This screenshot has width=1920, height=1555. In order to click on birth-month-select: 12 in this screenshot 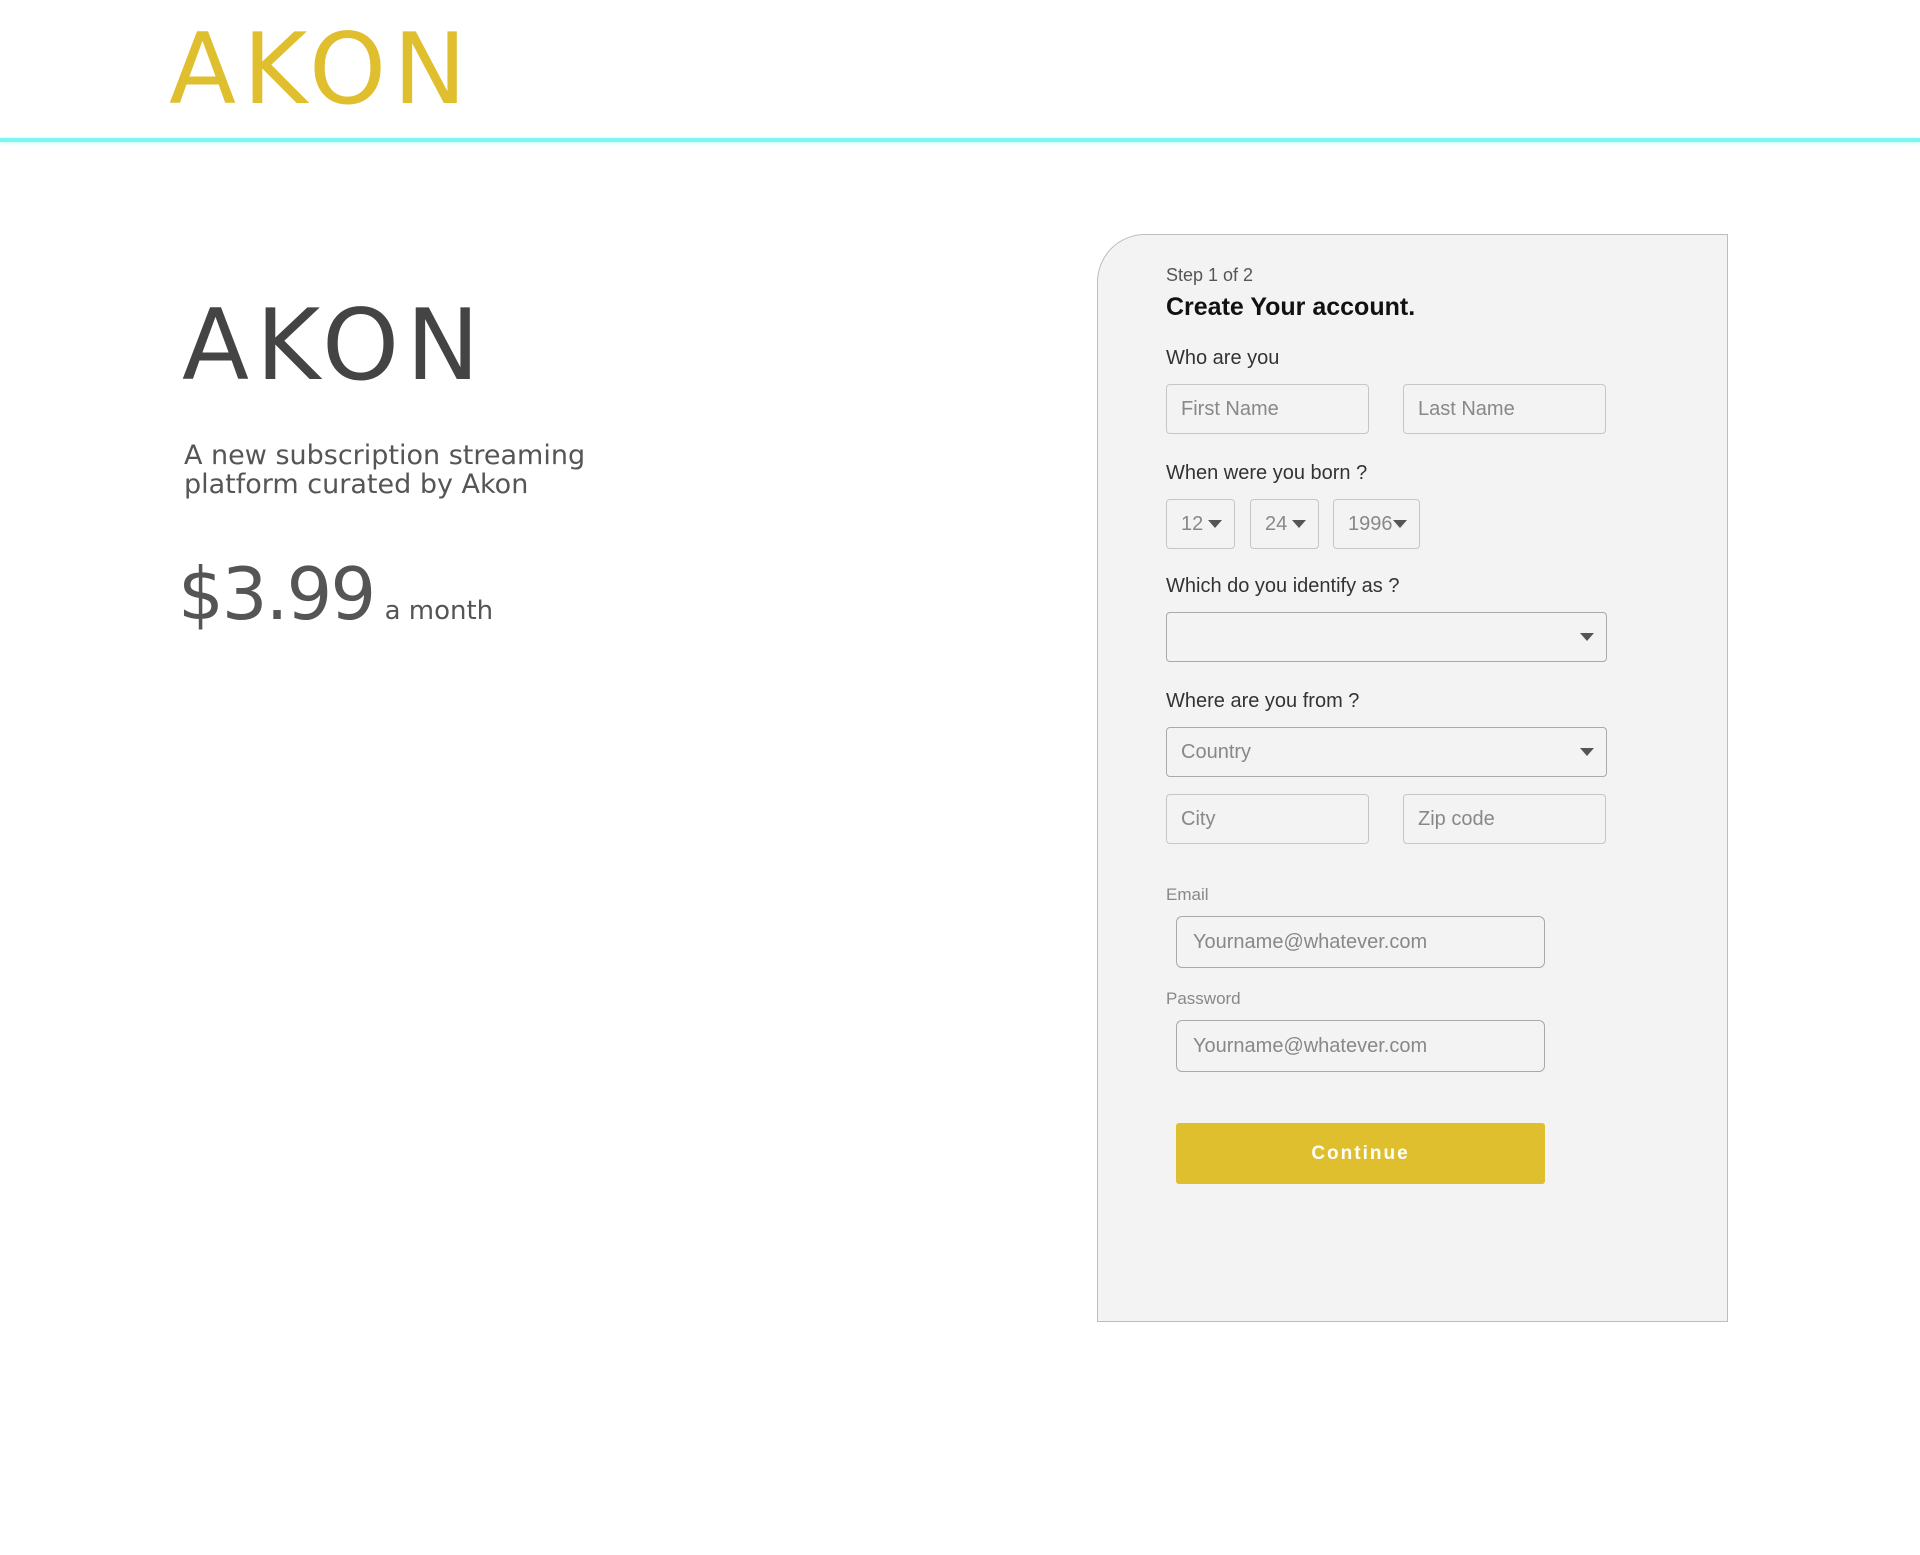, I will do `click(1200, 524)`.